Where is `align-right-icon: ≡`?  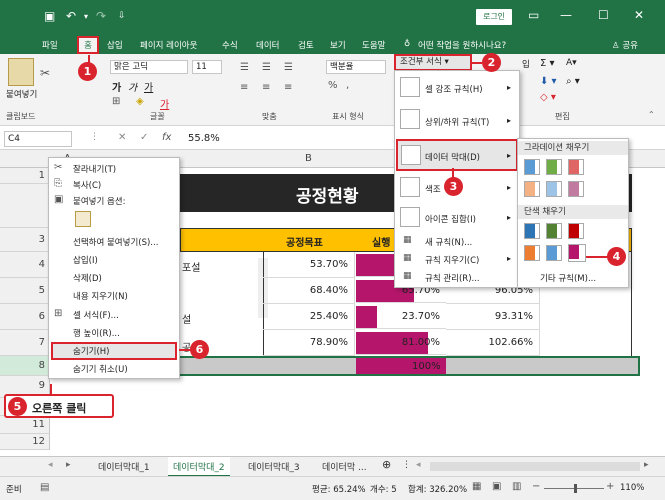
align-right-icon: ≡ is located at coordinates (288, 87).